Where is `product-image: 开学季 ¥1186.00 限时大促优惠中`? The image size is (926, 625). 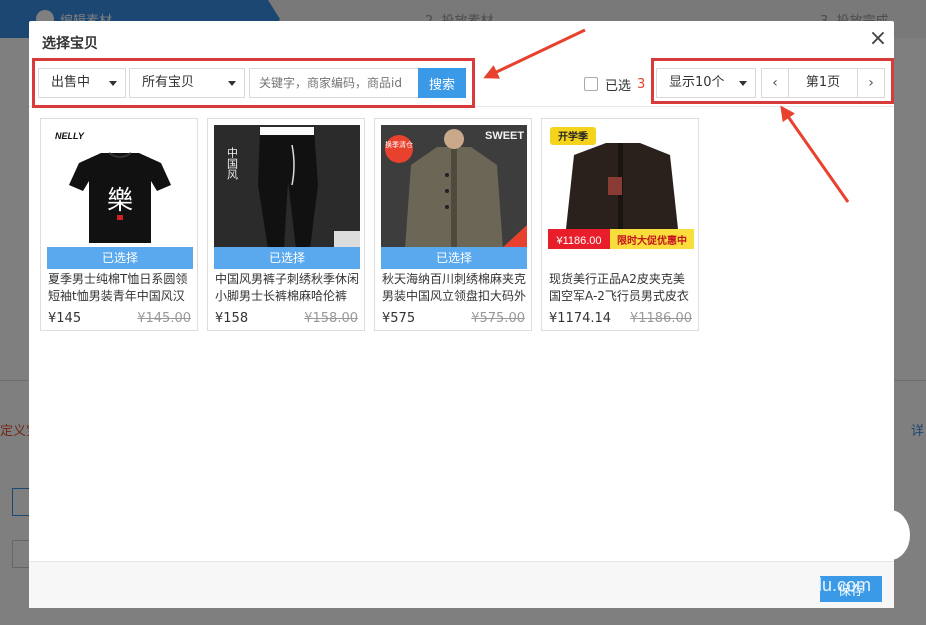
product-image: 开学季 ¥1186.00 限时大促优惠中 is located at coordinates (621, 187).